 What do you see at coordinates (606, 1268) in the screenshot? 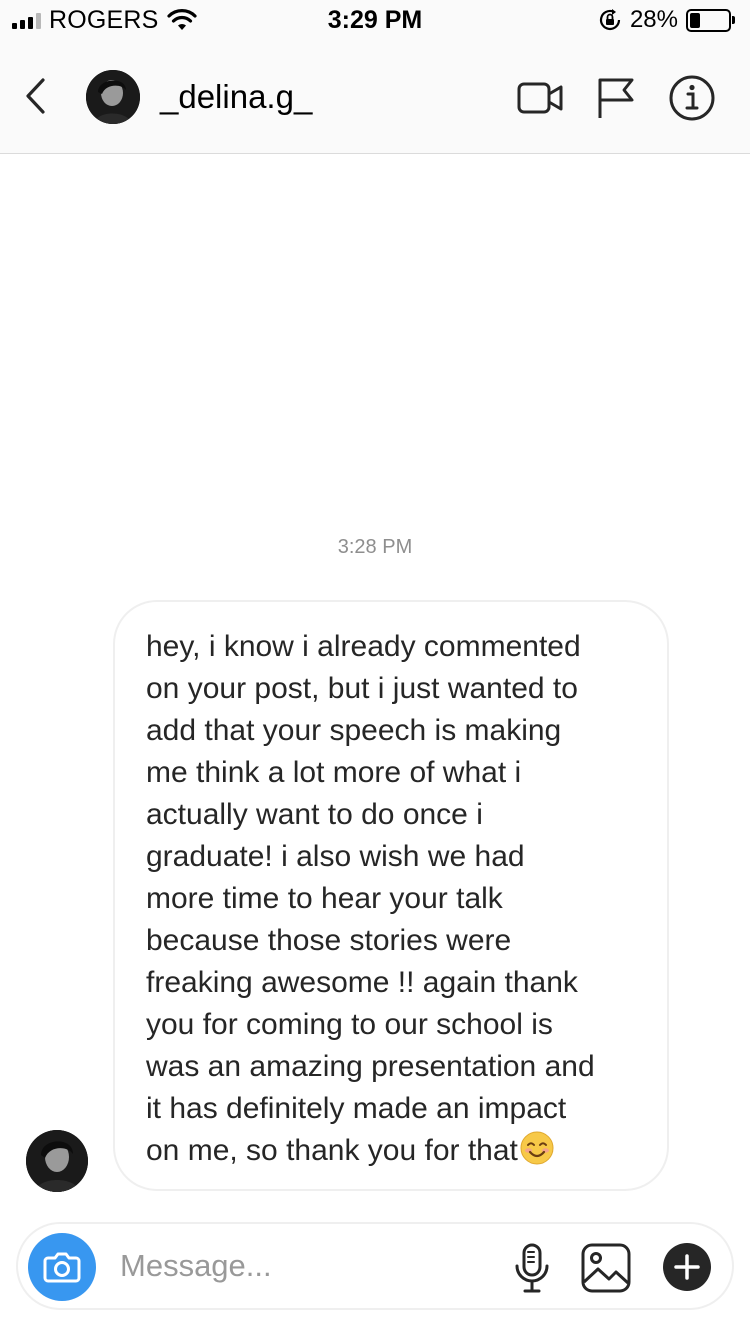
I see `gallery-icon` at bounding box center [606, 1268].